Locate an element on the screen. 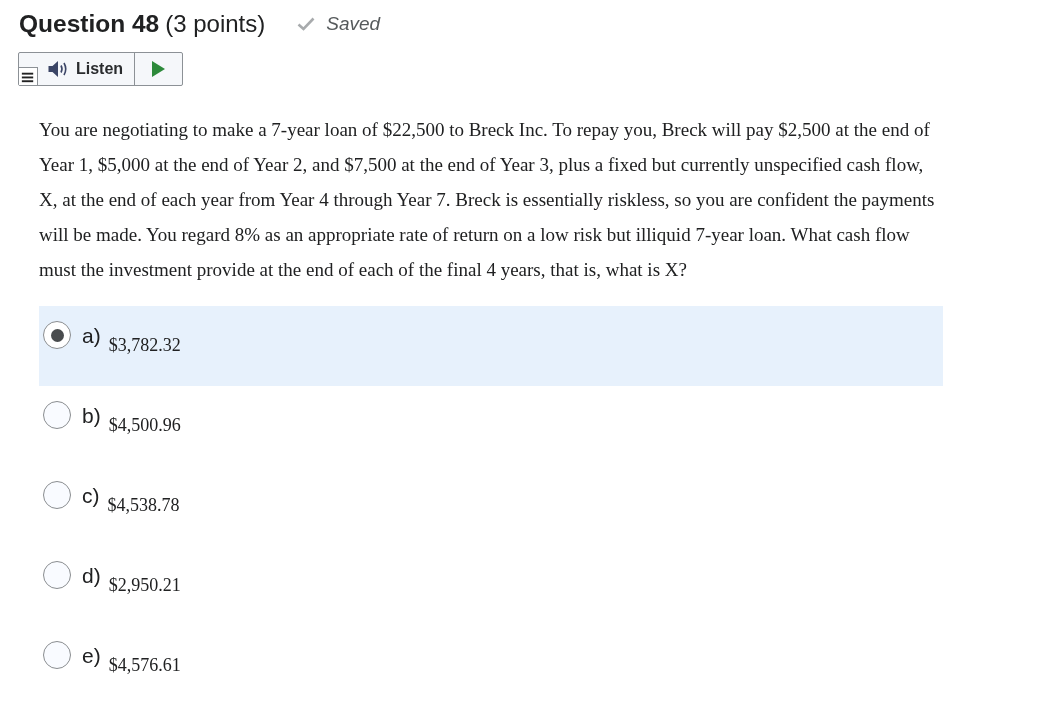 This screenshot has width=1061, height=715. option-value: $4,500.96 is located at coordinates (144, 425).